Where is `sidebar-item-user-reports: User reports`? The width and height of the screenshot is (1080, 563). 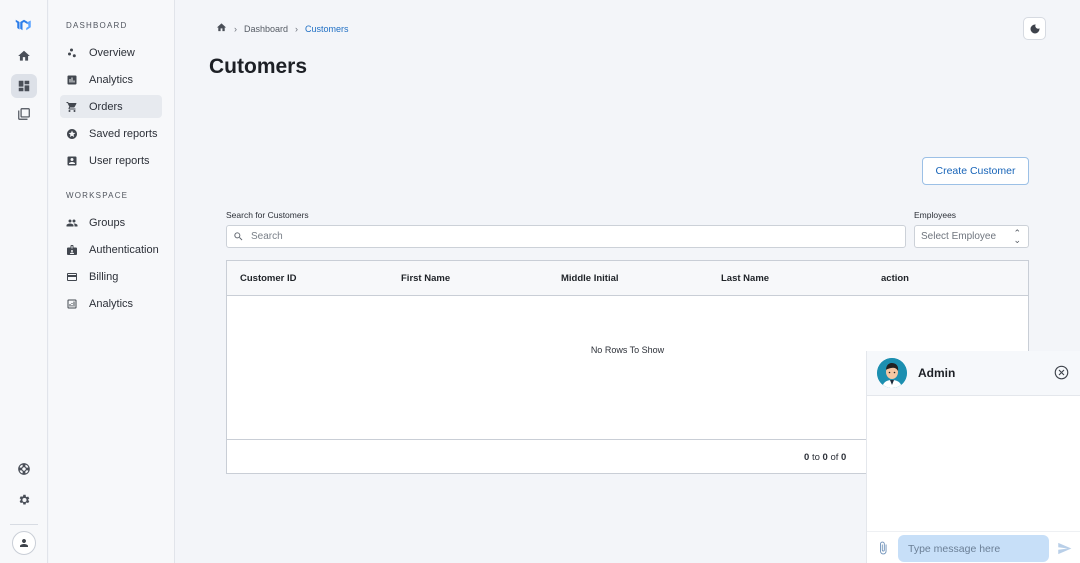 sidebar-item-user-reports: User reports is located at coordinates (111, 160).